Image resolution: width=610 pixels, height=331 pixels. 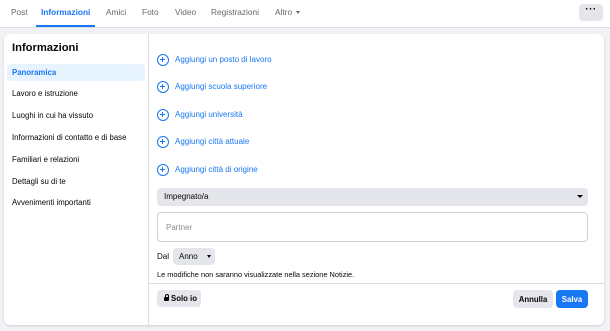 I want to click on year-select-value: Anno, so click(x=188, y=256).